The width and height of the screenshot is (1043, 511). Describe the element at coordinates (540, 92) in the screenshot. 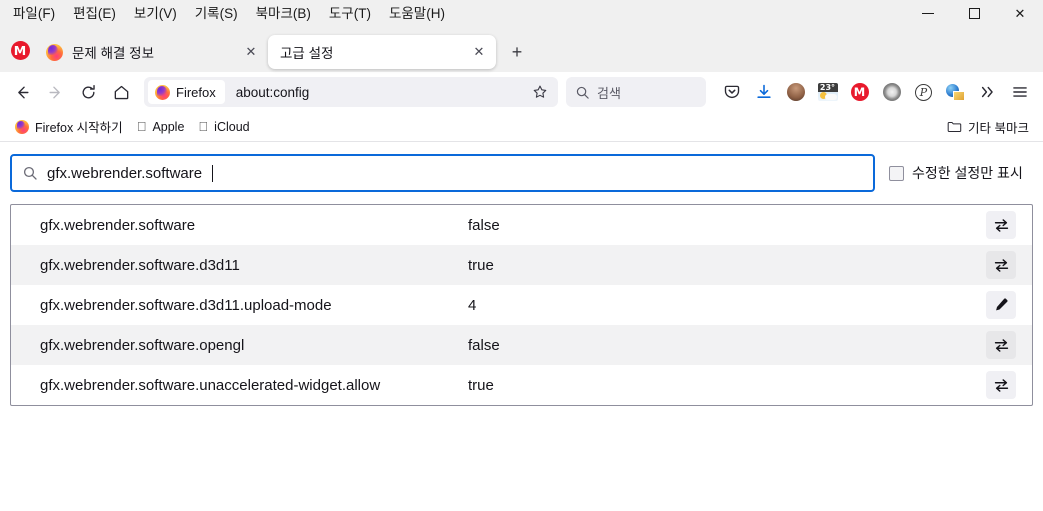

I see `bookmark-star-icon` at that location.